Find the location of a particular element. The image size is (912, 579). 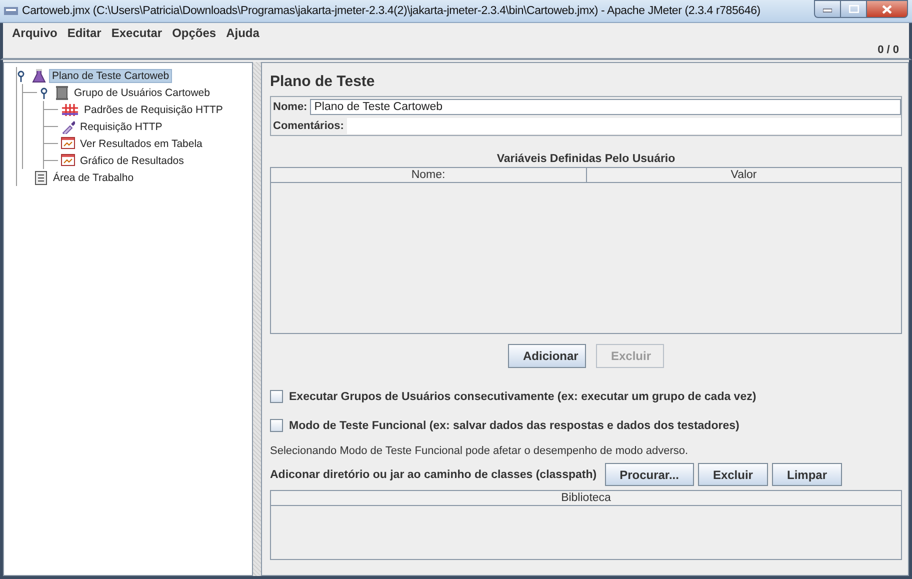

menu-item: Executar is located at coordinates (137, 33).